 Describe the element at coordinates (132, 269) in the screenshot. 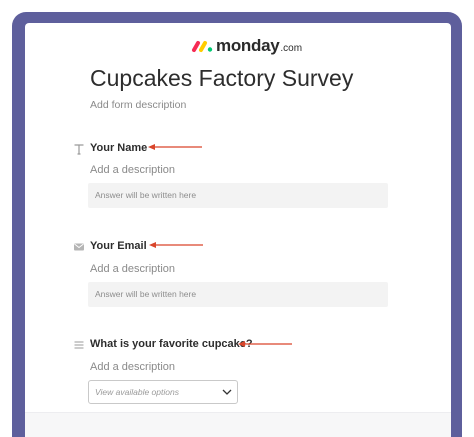

I see `question-description-email: Add a description` at that location.